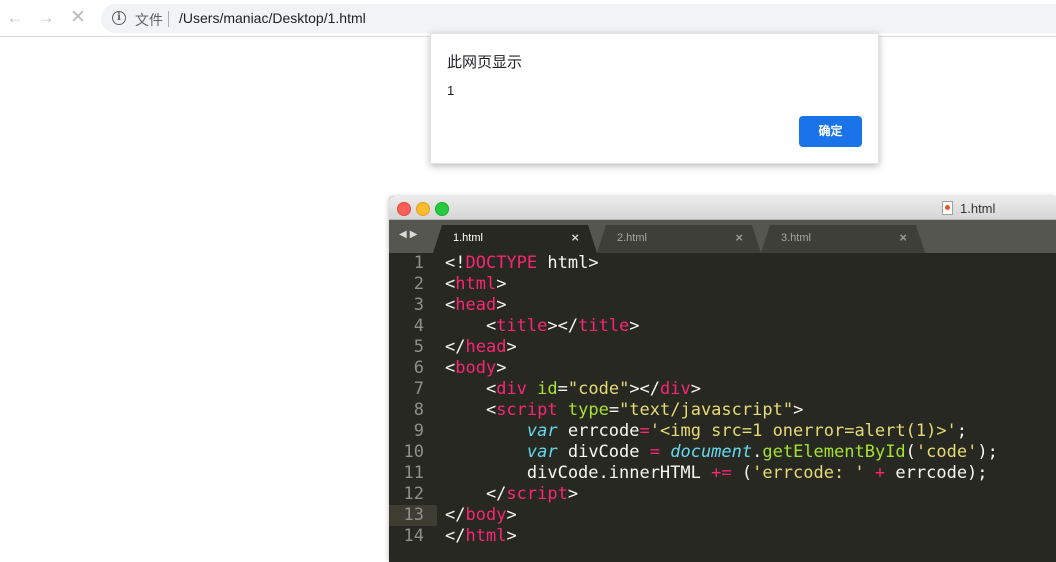  What do you see at coordinates (573, 389) in the screenshot?
I see `code-text: <div id="code"></div>` at bounding box center [573, 389].